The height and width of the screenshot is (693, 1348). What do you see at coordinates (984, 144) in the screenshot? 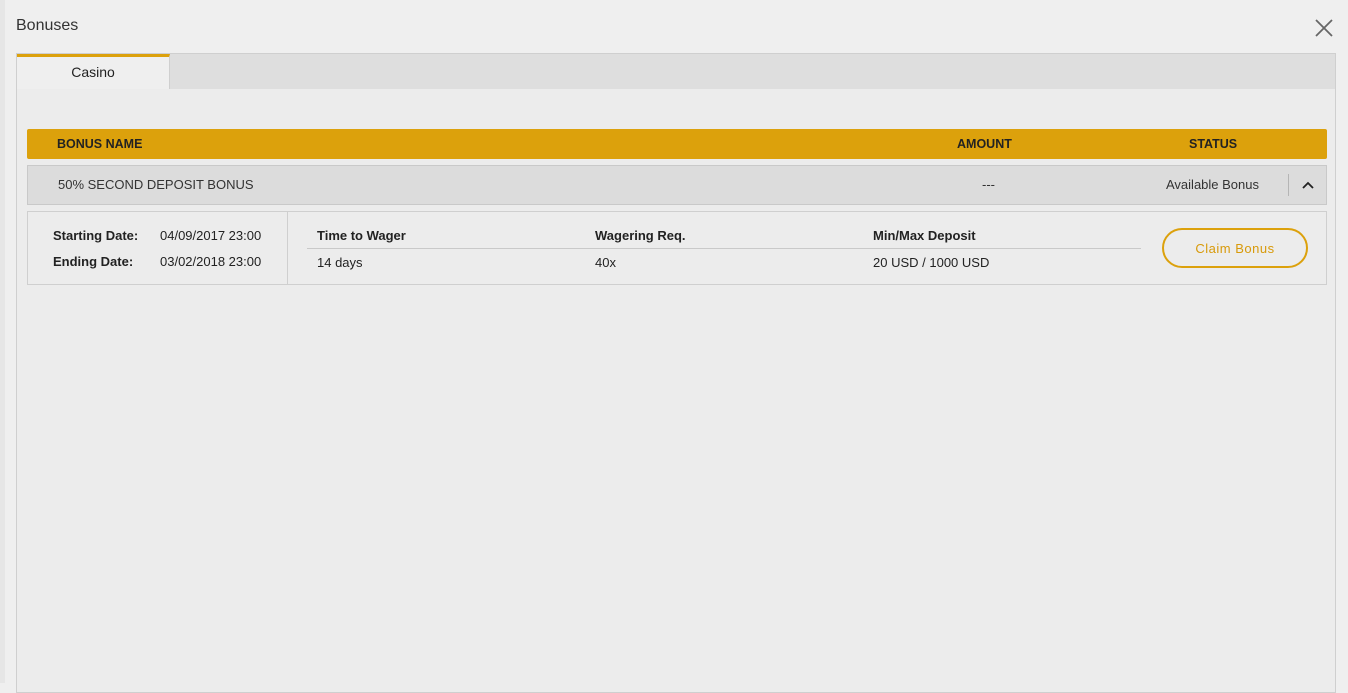
I see `header-amount: AMOUNT` at bounding box center [984, 144].